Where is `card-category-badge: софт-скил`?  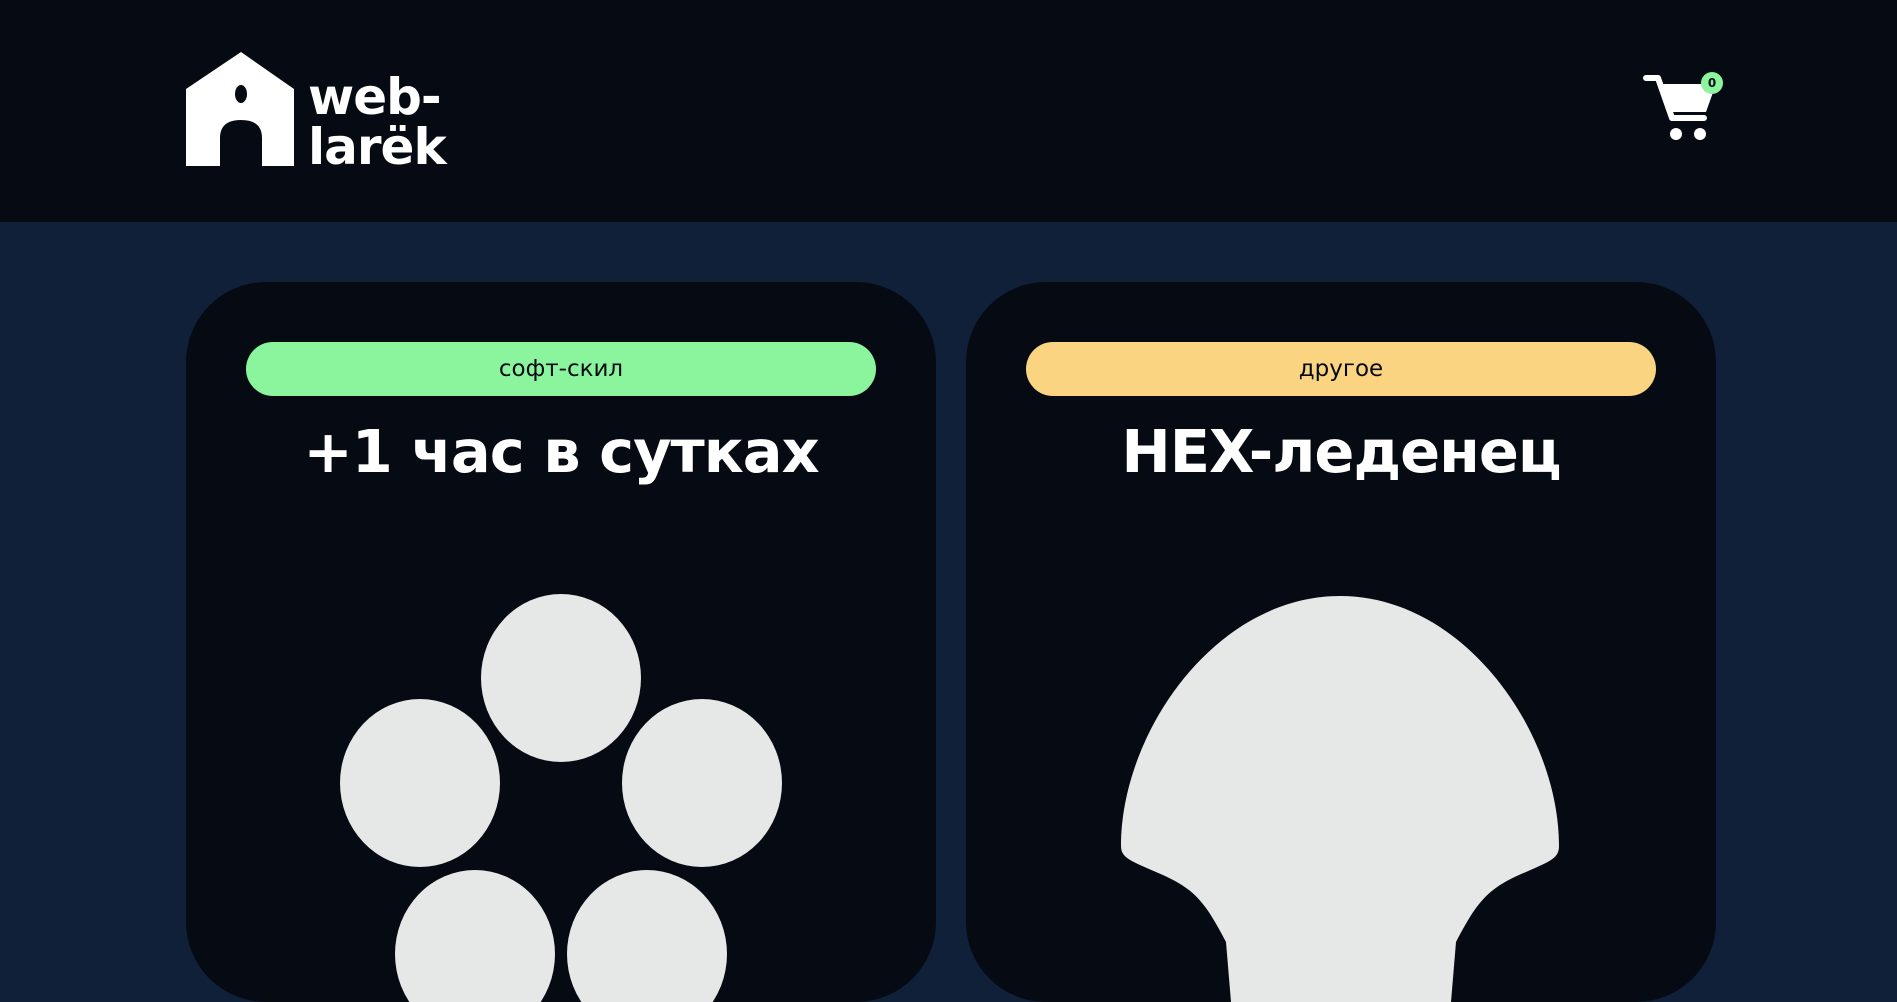 card-category-badge: софт-скил is located at coordinates (561, 369).